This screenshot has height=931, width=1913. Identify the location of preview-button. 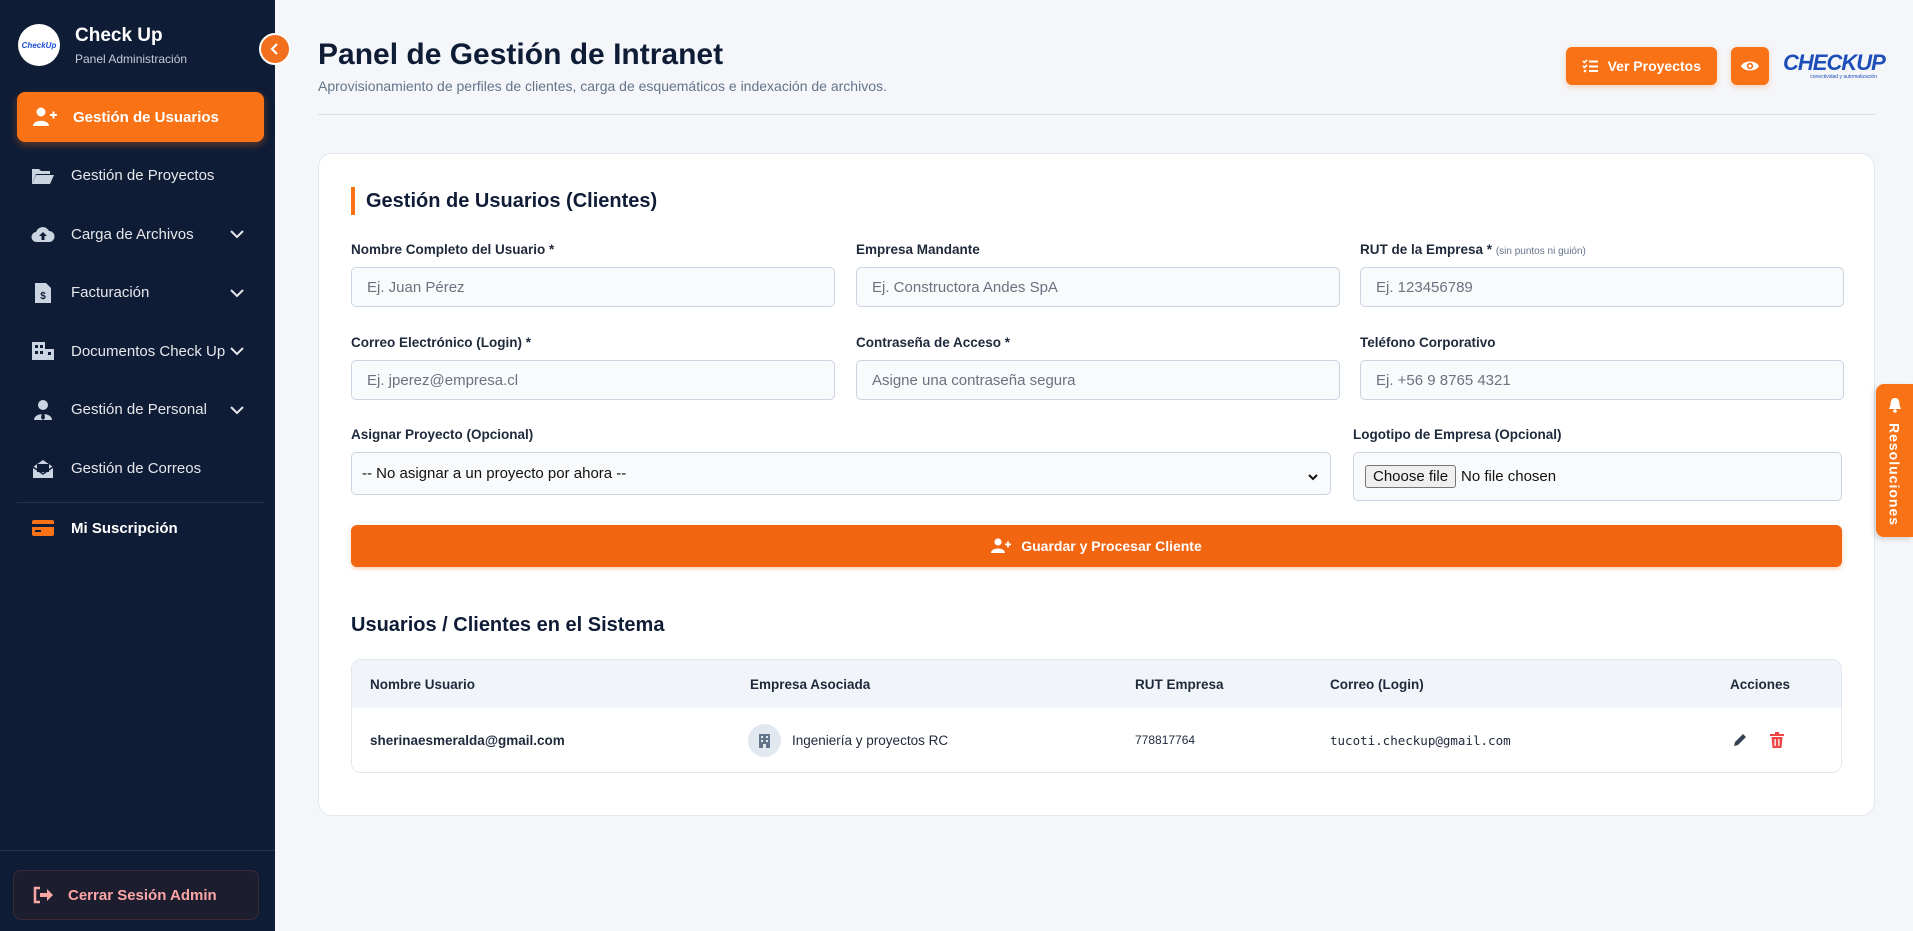
(1750, 66).